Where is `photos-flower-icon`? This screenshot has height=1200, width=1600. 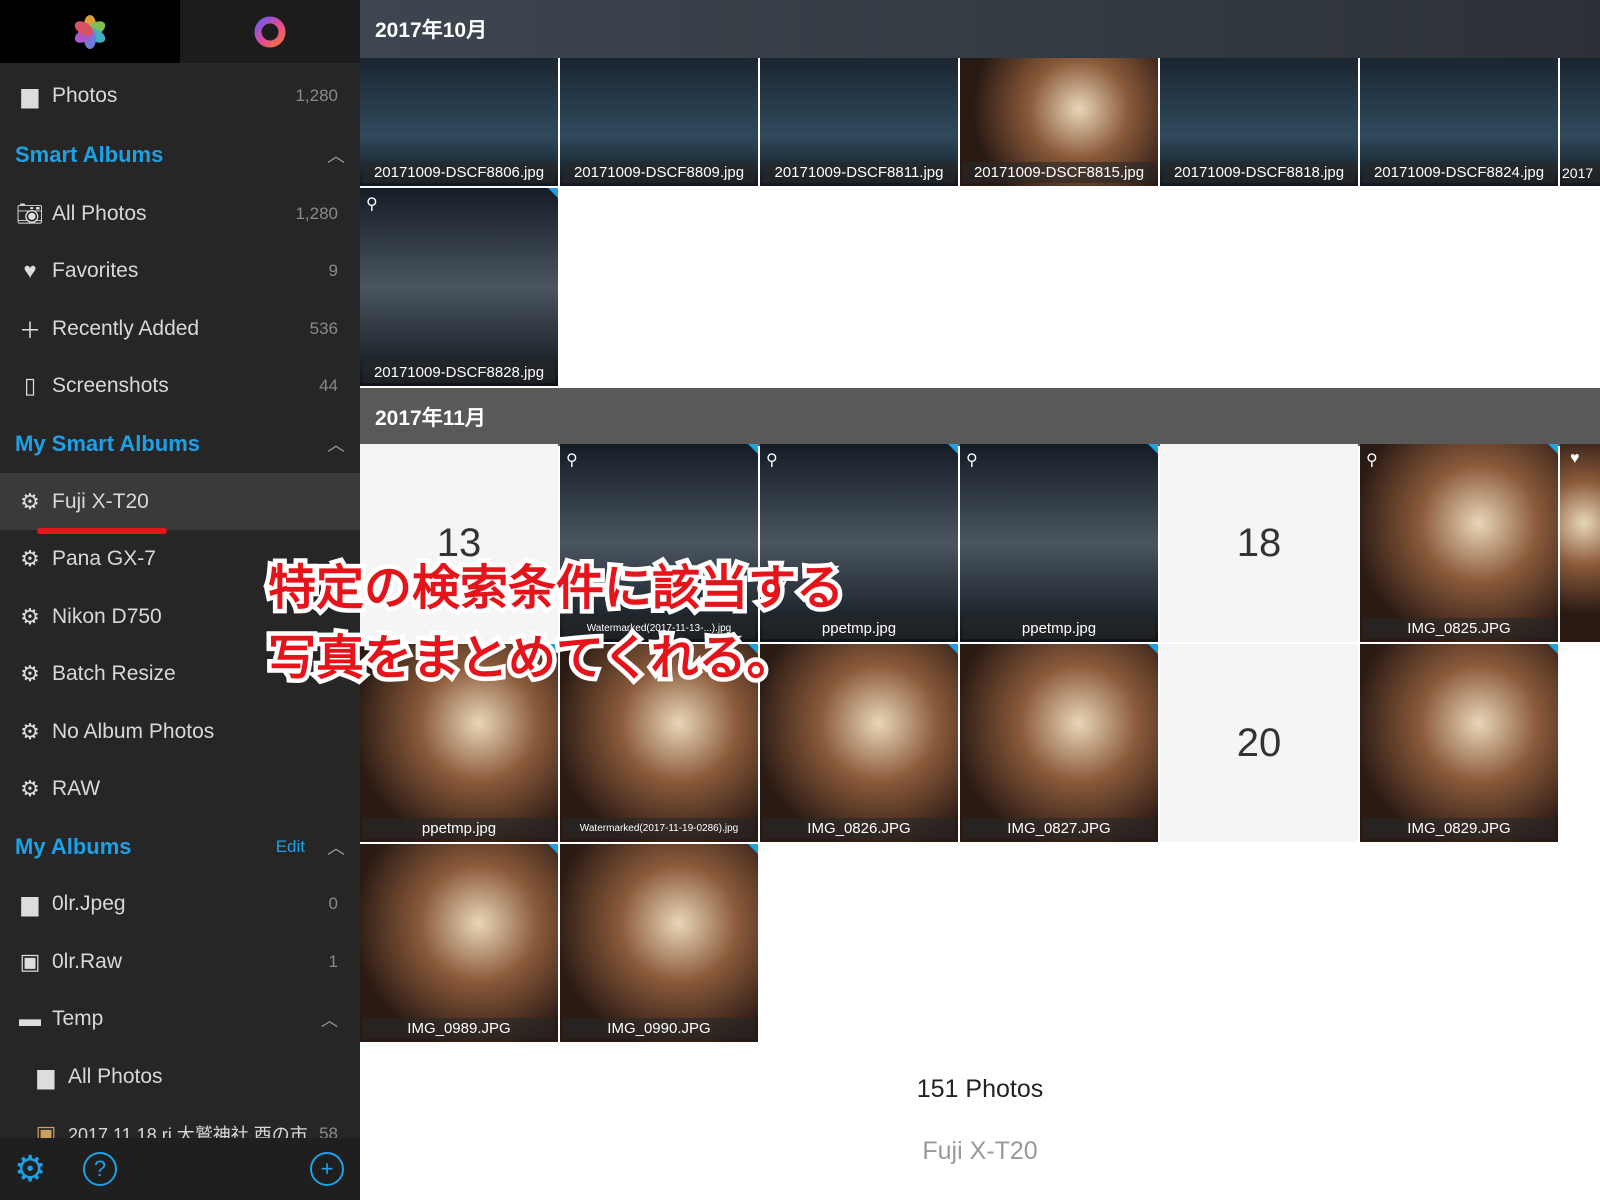
photos-flower-icon is located at coordinates (90, 31).